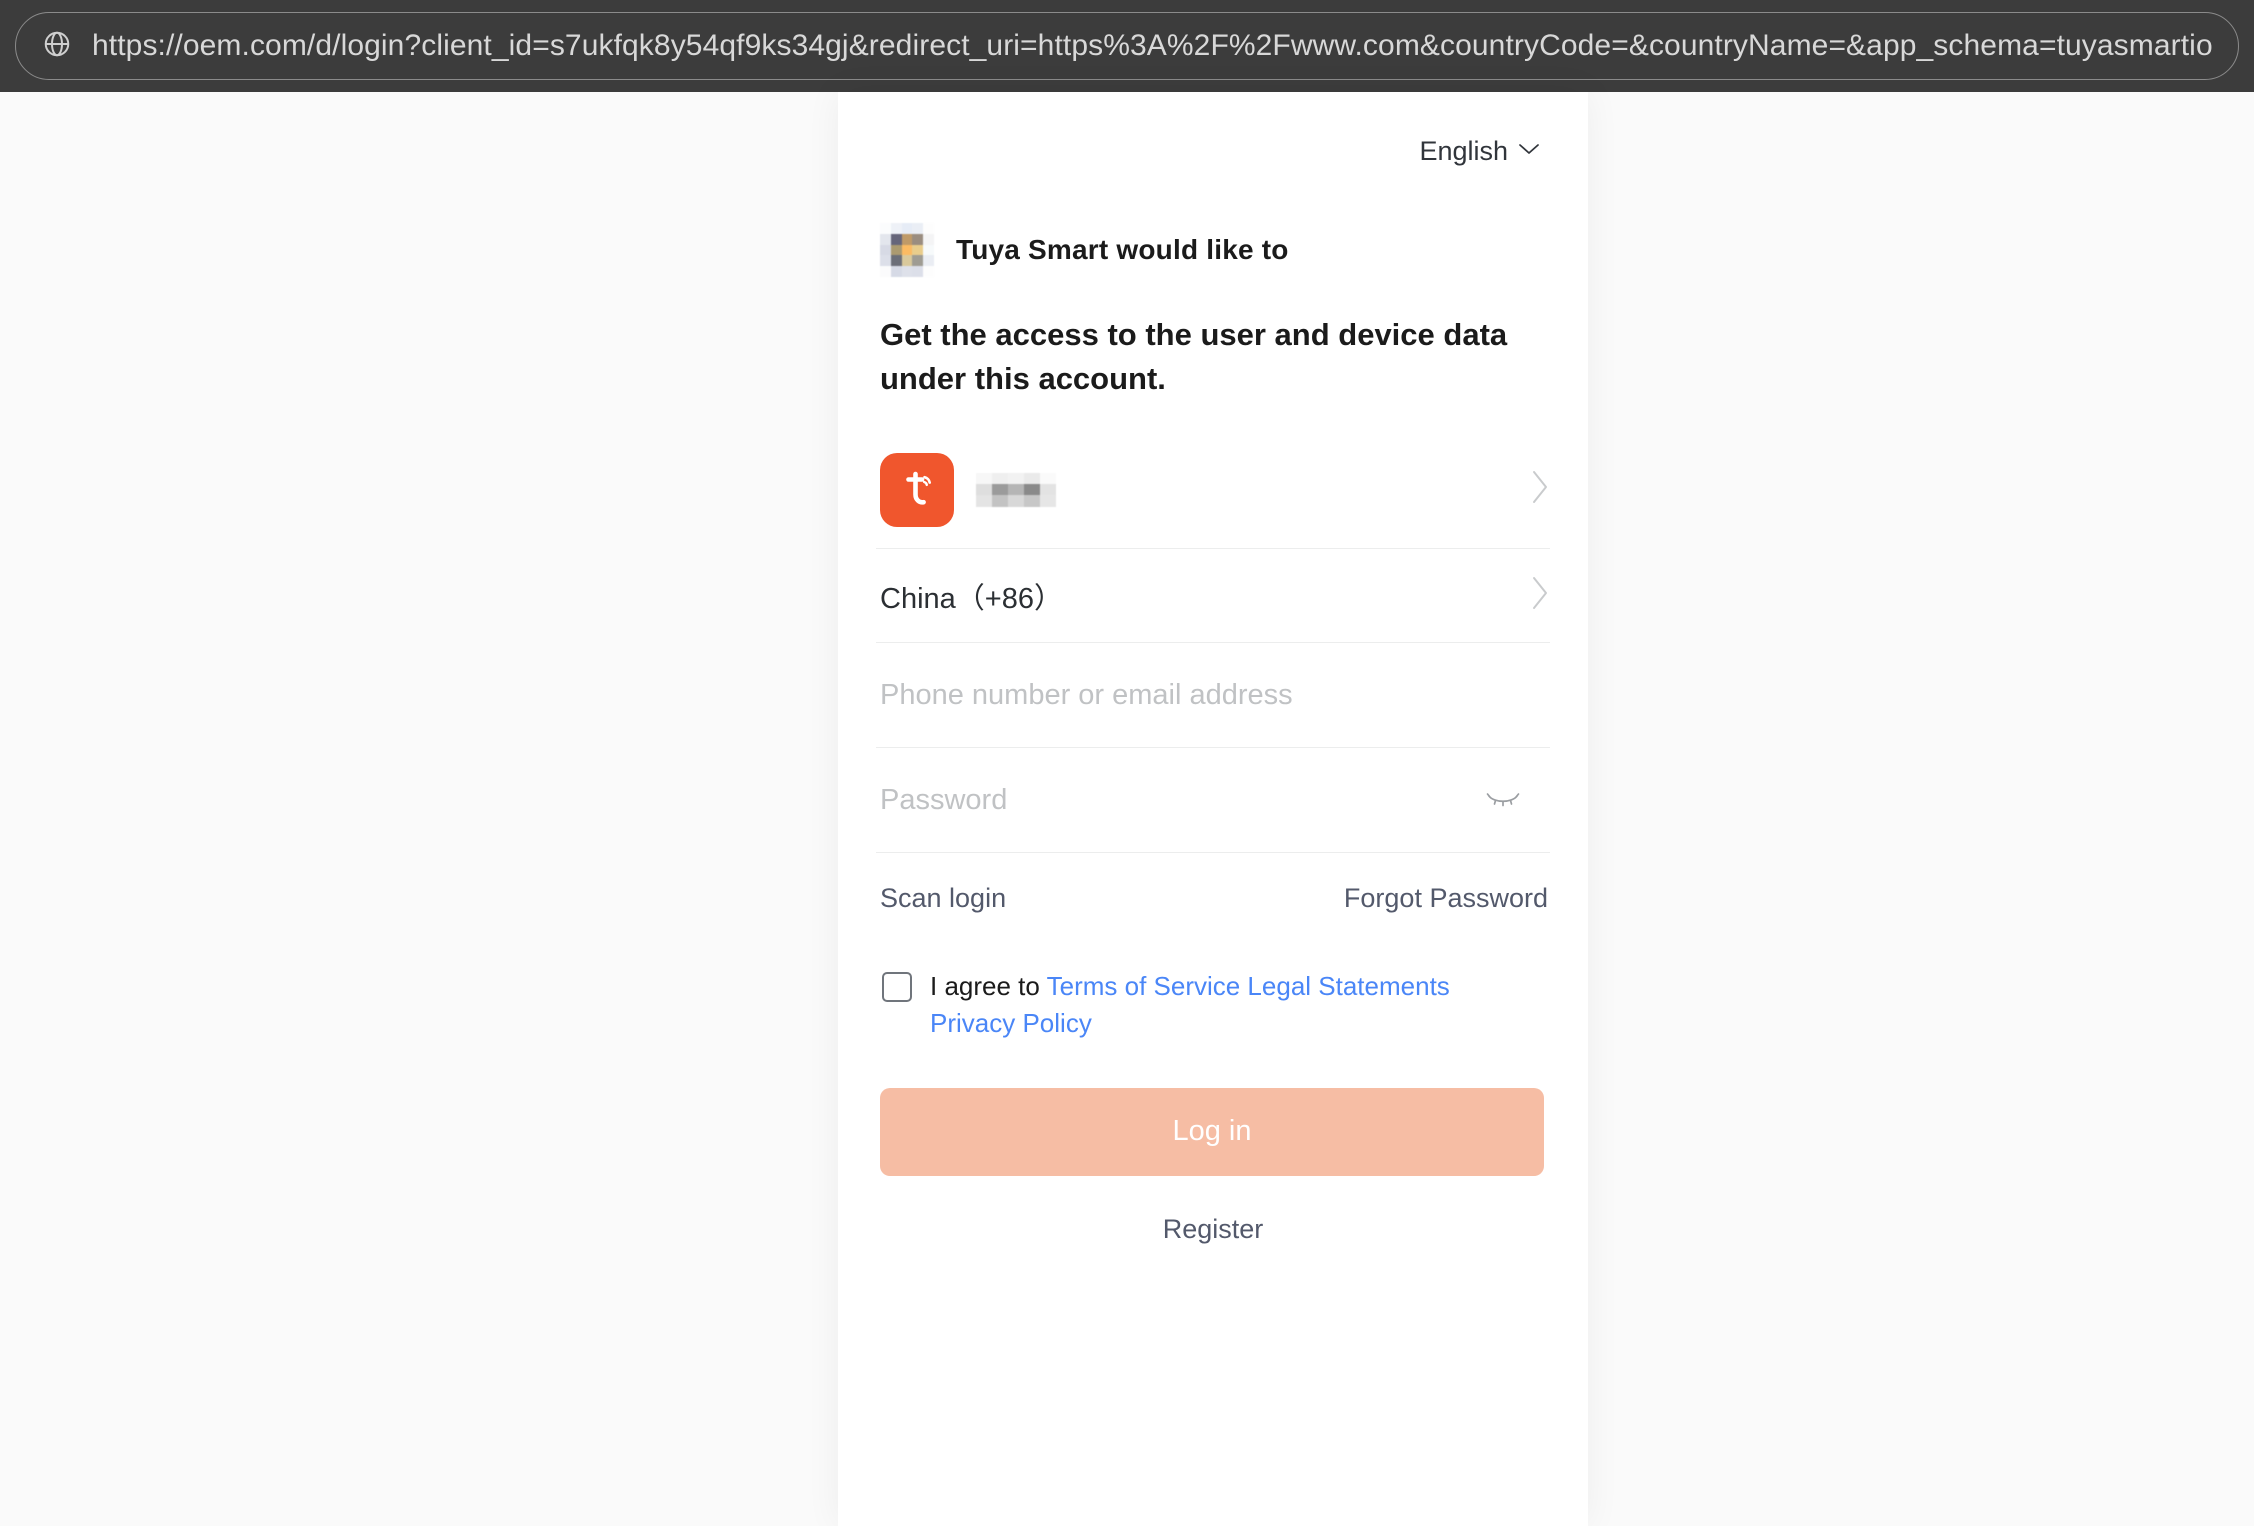 This screenshot has width=2254, height=1526. Describe the element at coordinates (897, 987) in the screenshot. I see `agreement-checkbox` at that location.